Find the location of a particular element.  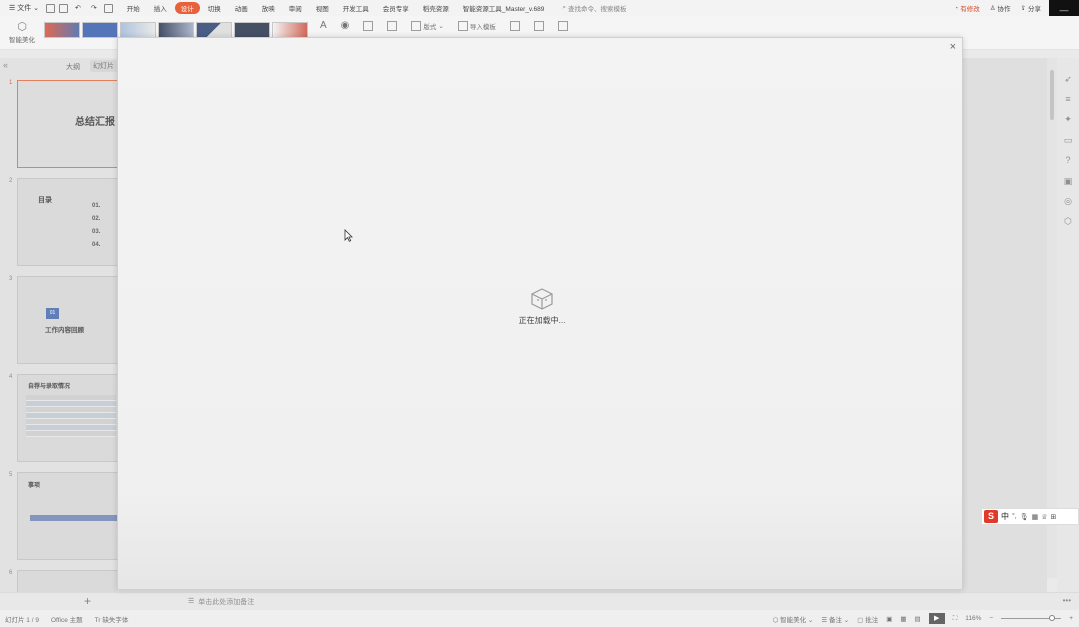

file-menu-label: 文件 is located at coordinates (24, 8).